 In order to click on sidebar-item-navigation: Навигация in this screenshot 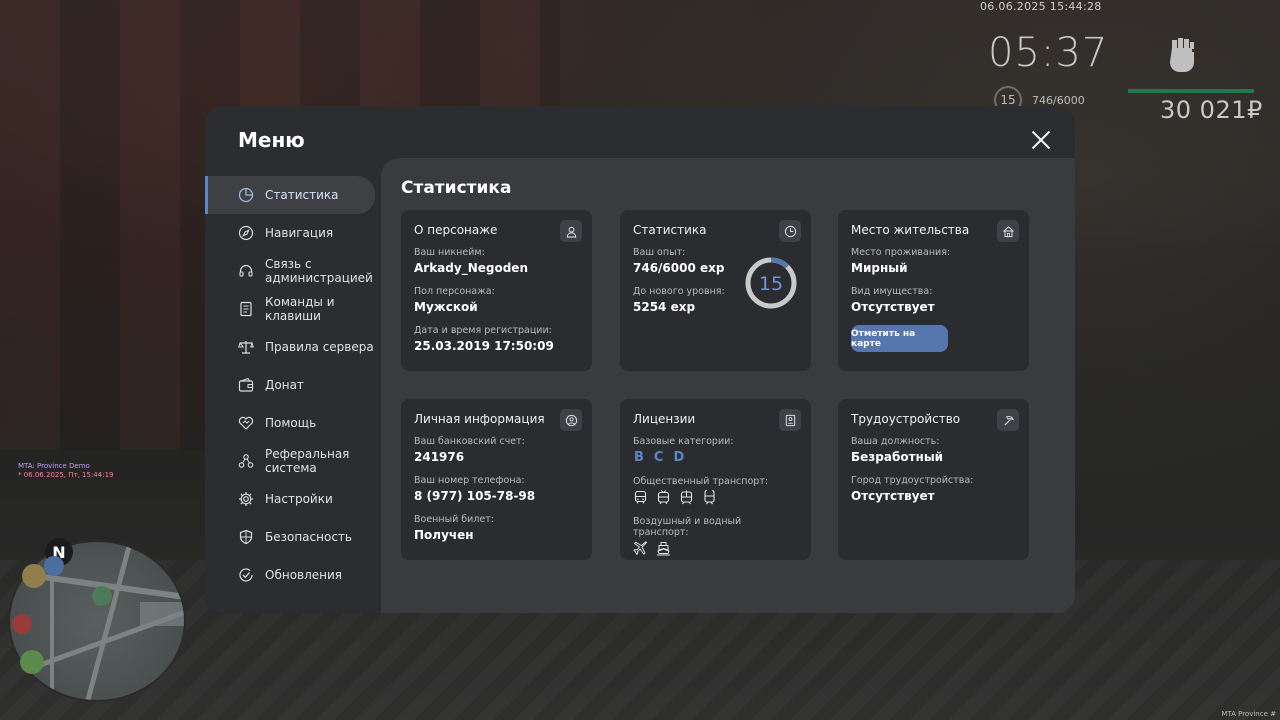, I will do `click(293, 233)`.